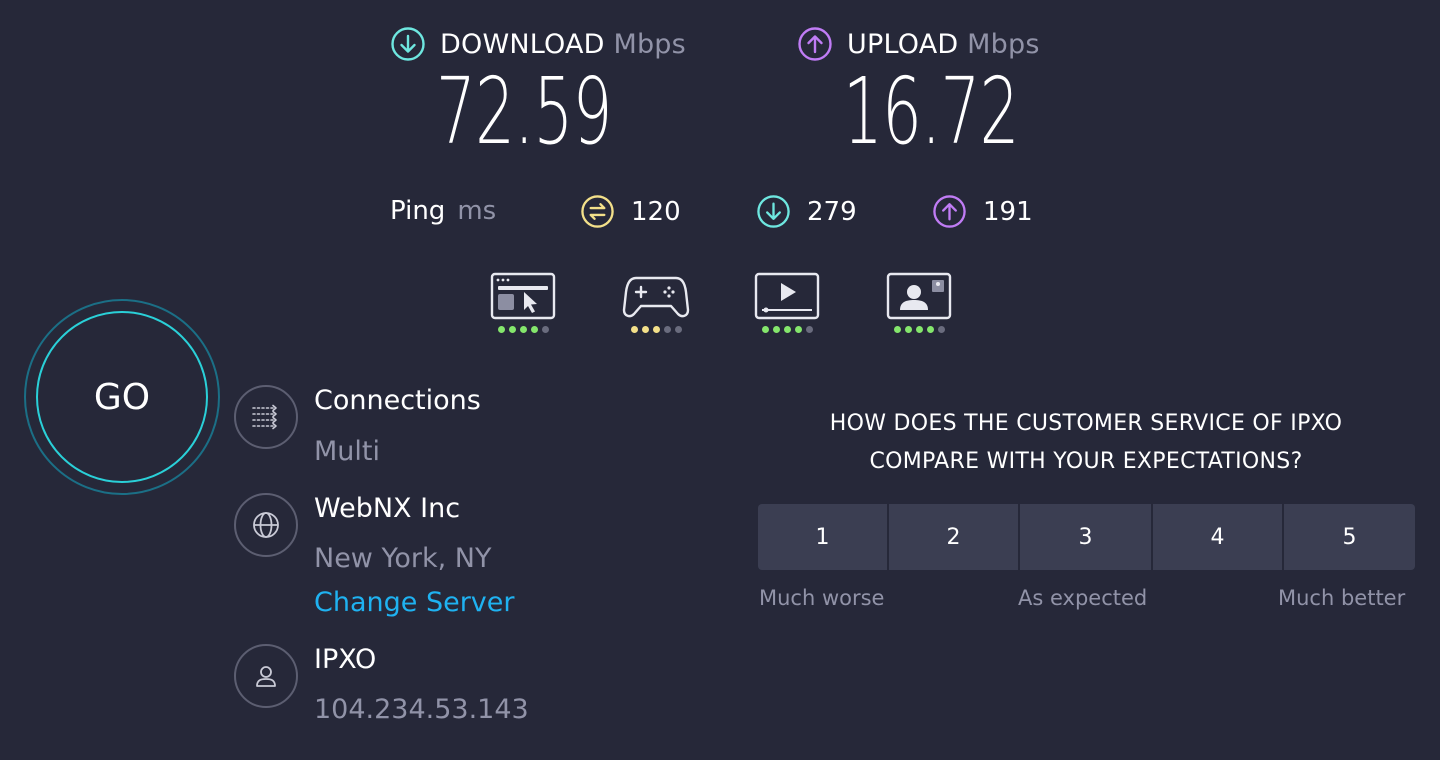 Image resolution: width=1440 pixels, height=760 pixels. What do you see at coordinates (815, 44) in the screenshot?
I see `upload-arrow-icon` at bounding box center [815, 44].